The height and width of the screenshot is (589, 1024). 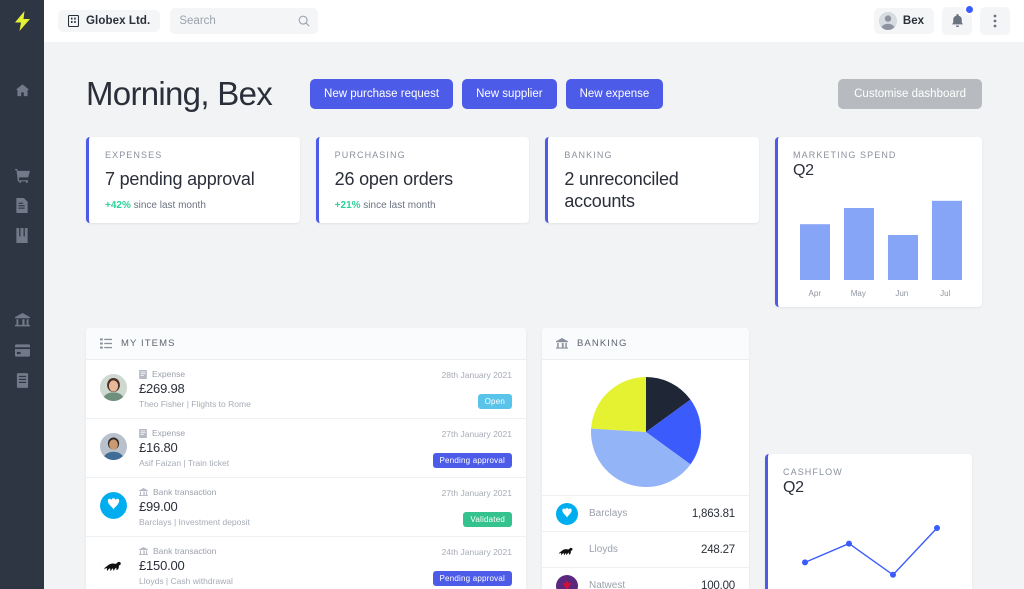 What do you see at coordinates (73, 21) in the screenshot?
I see `building-icon` at bounding box center [73, 21].